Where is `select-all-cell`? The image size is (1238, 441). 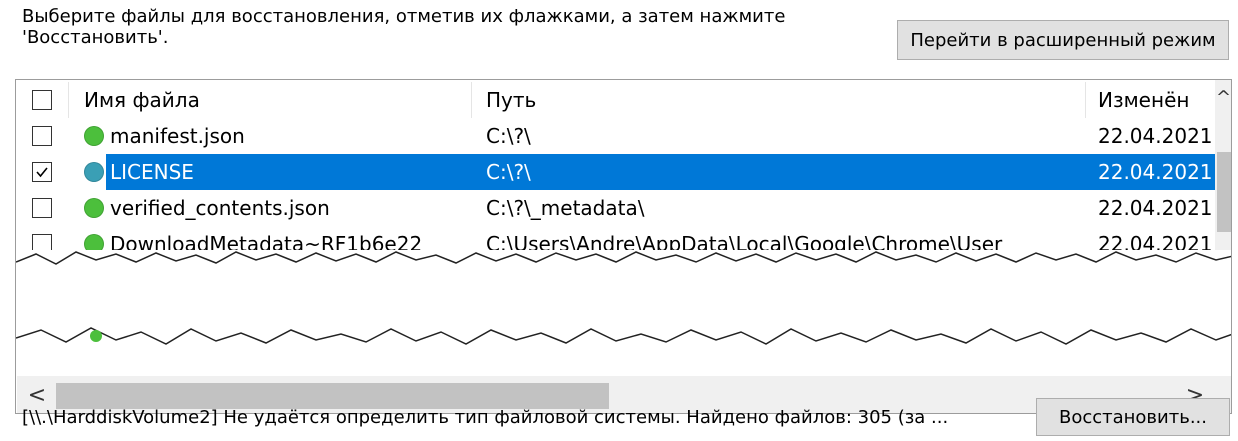 select-all-cell is located at coordinates (42, 100).